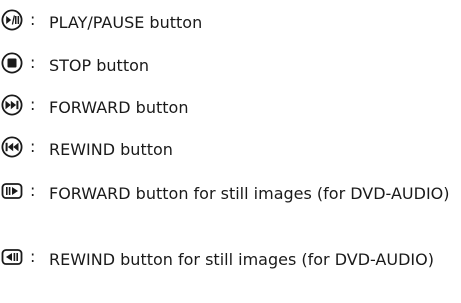 Image resolution: width=461 pixels, height=303 pixels. What do you see at coordinates (99, 65) in the screenshot?
I see `legend-description: STOP button` at bounding box center [99, 65].